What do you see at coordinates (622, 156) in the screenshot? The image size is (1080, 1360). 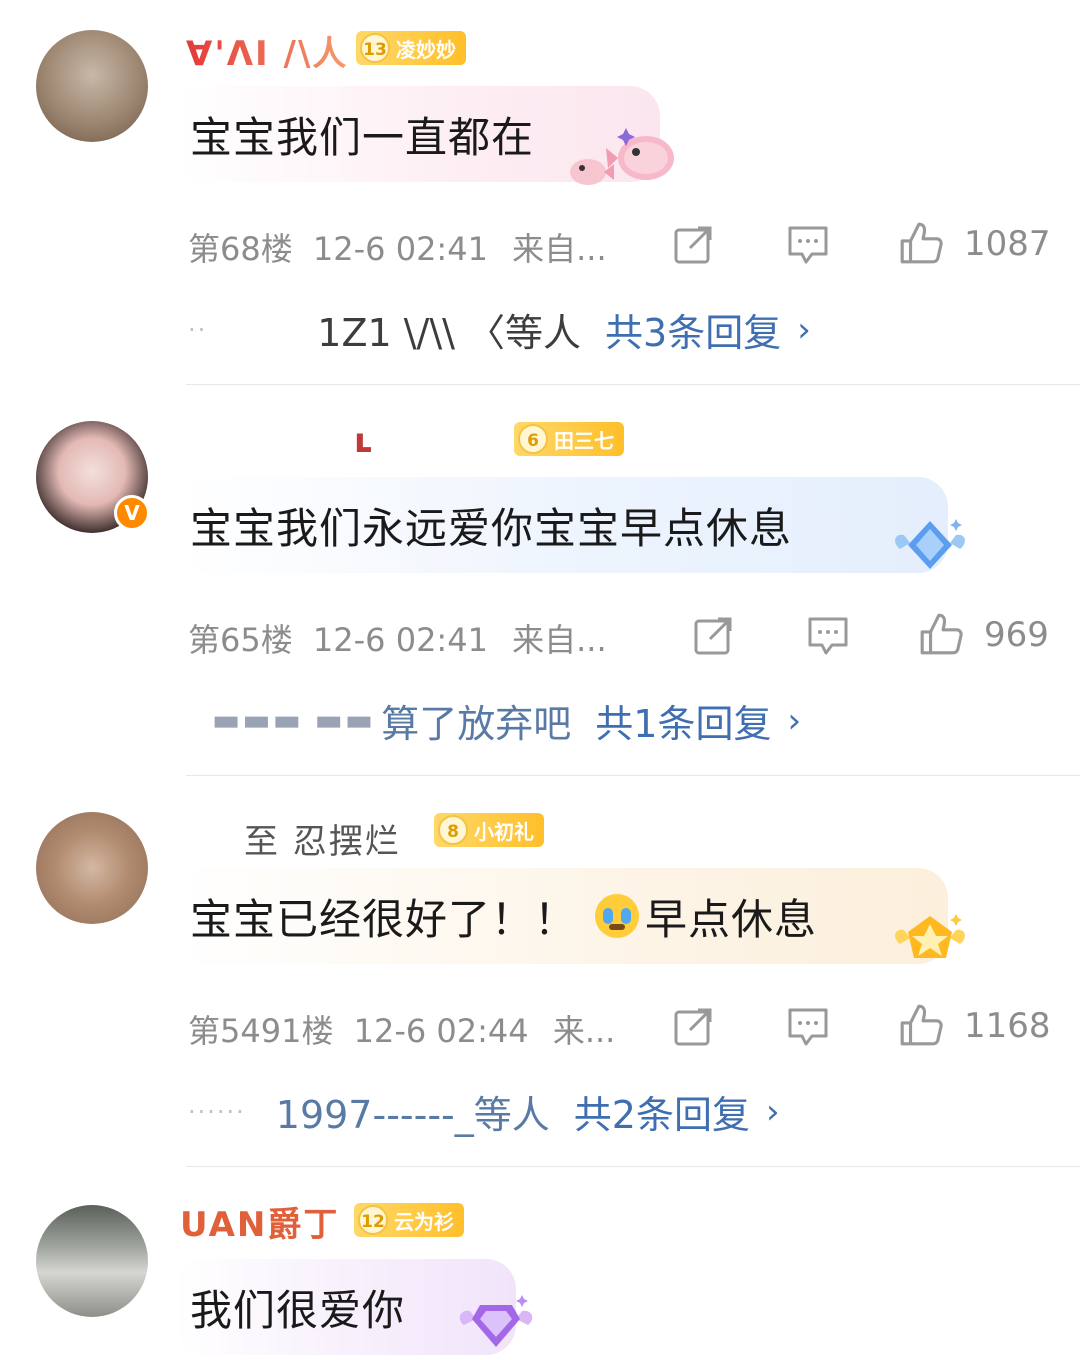 I see `fish-sticker-icon` at bounding box center [622, 156].